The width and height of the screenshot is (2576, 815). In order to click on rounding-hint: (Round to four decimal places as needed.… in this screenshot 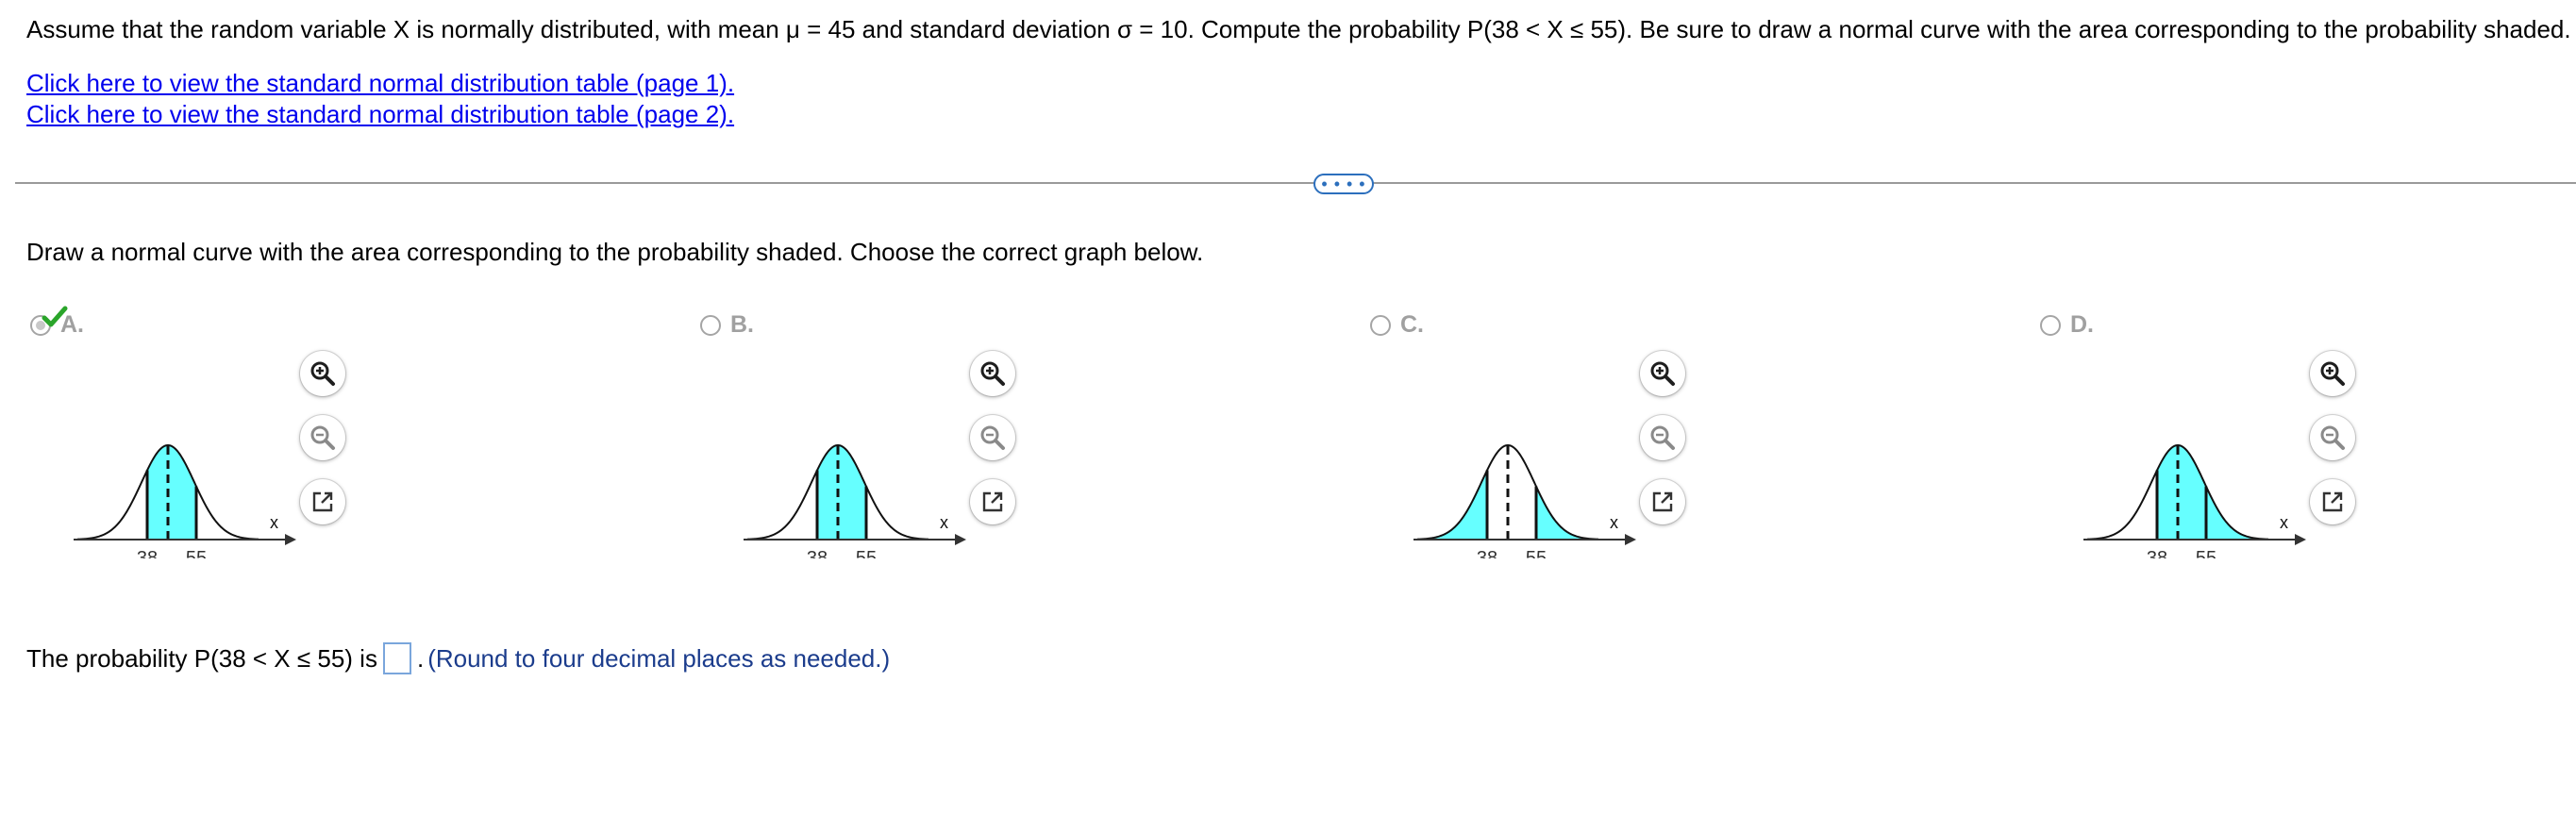, I will do `click(659, 659)`.